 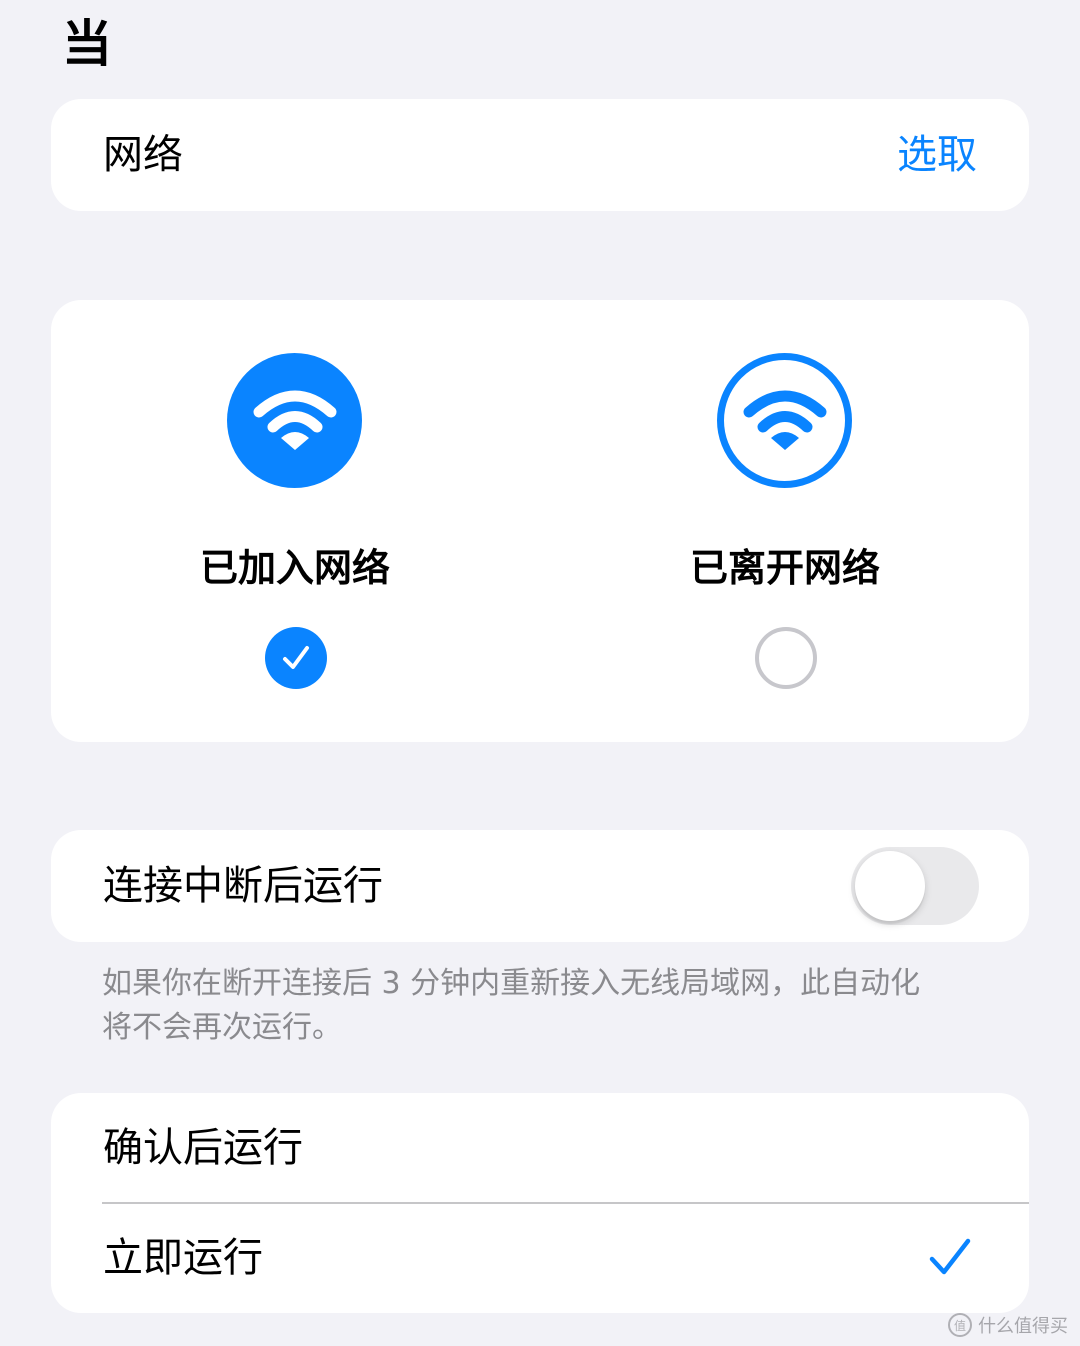 I want to click on run-mode-immediate-label: 立即运行, so click(x=183, y=1258).